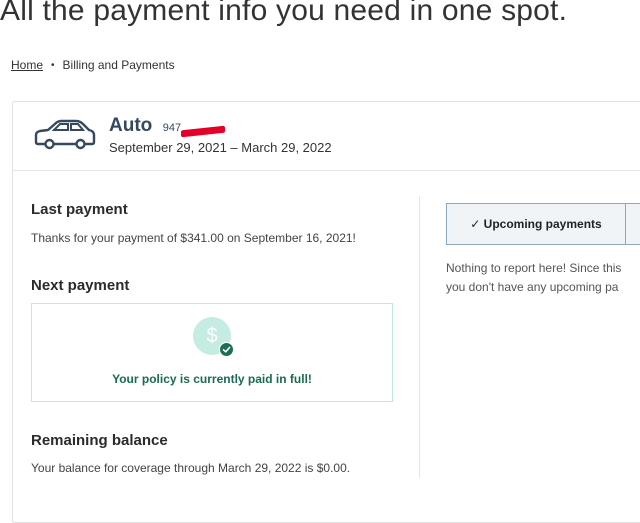 The width and height of the screenshot is (640, 523). I want to click on policy-number: 947, so click(193, 130).